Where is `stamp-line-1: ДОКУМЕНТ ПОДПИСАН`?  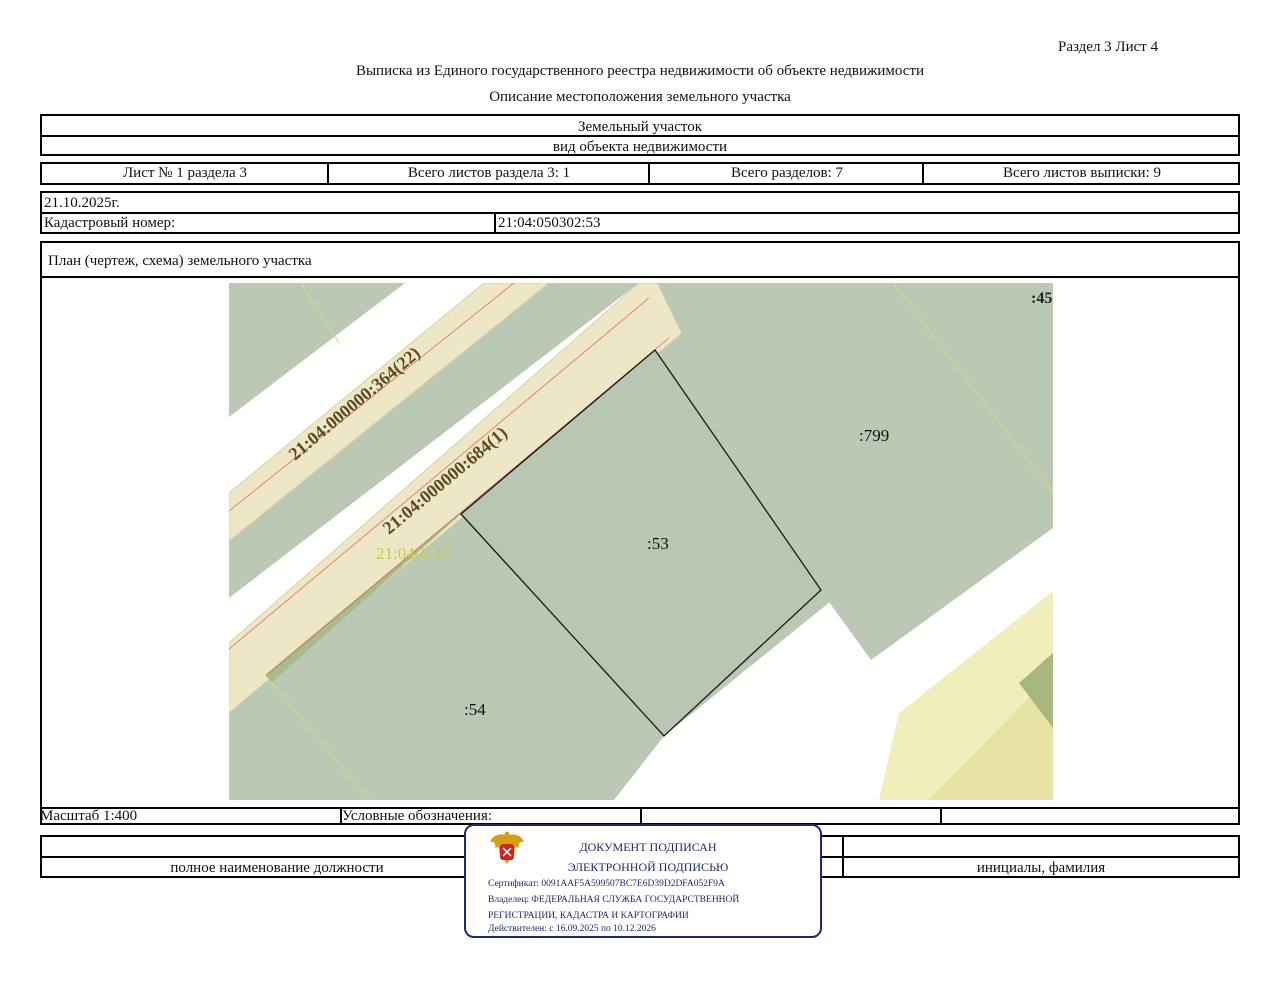 stamp-line-1: ДОКУМЕНТ ПОДПИСАН is located at coordinates (648, 847).